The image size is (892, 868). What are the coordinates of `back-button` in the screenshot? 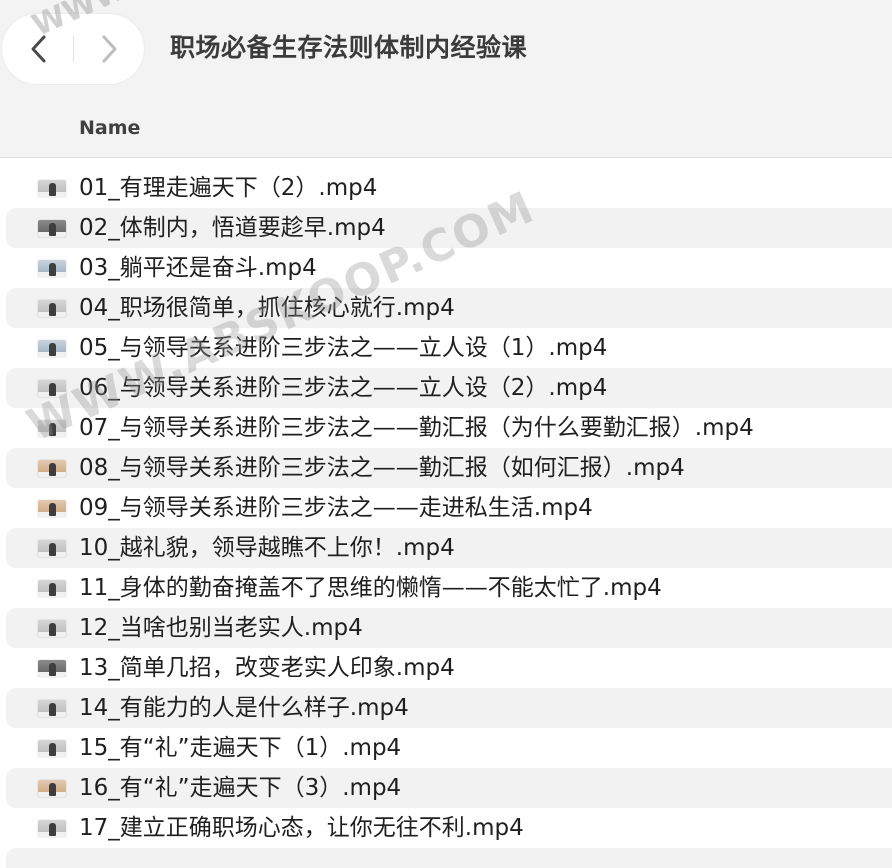 It's located at (39, 49).